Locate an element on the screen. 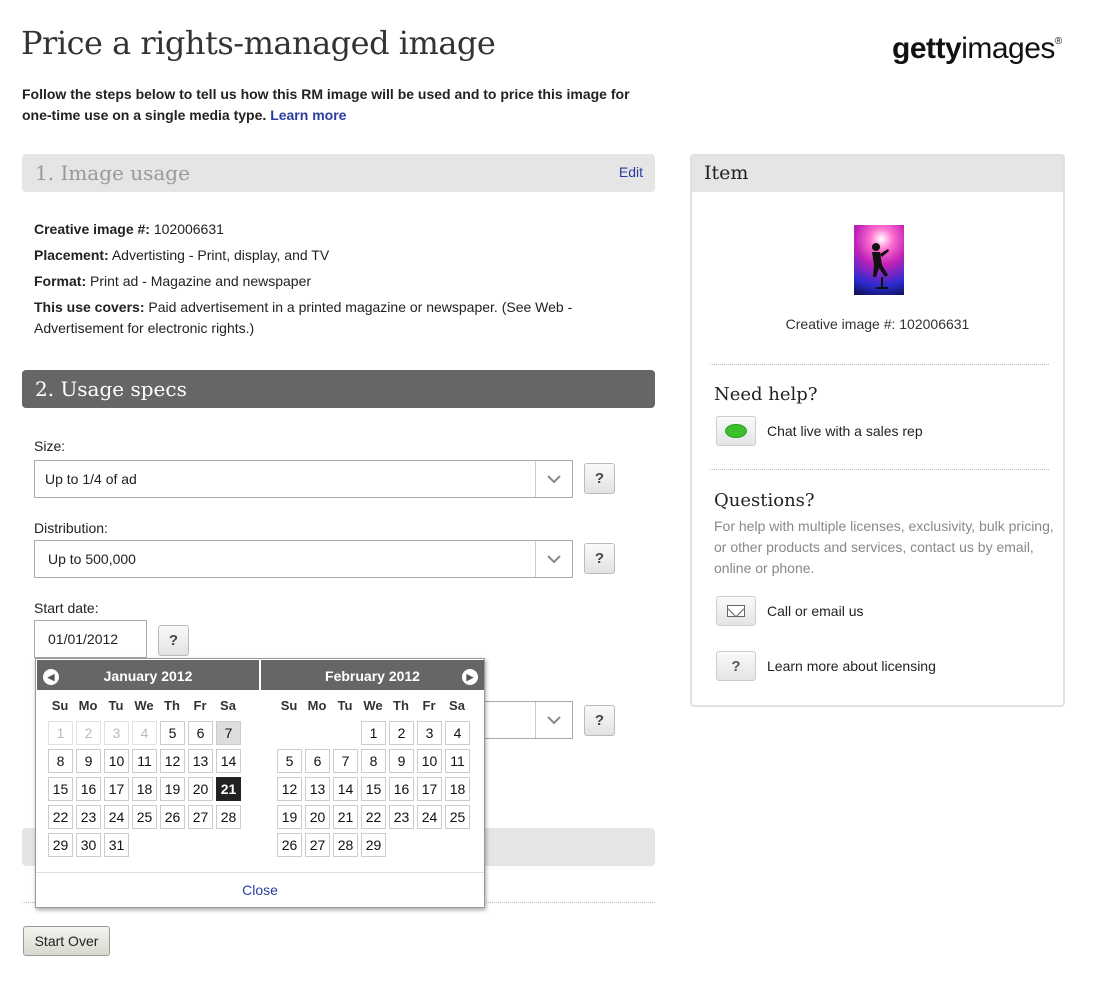  size-select: Up to 1/4 of ad is located at coordinates (303, 479).